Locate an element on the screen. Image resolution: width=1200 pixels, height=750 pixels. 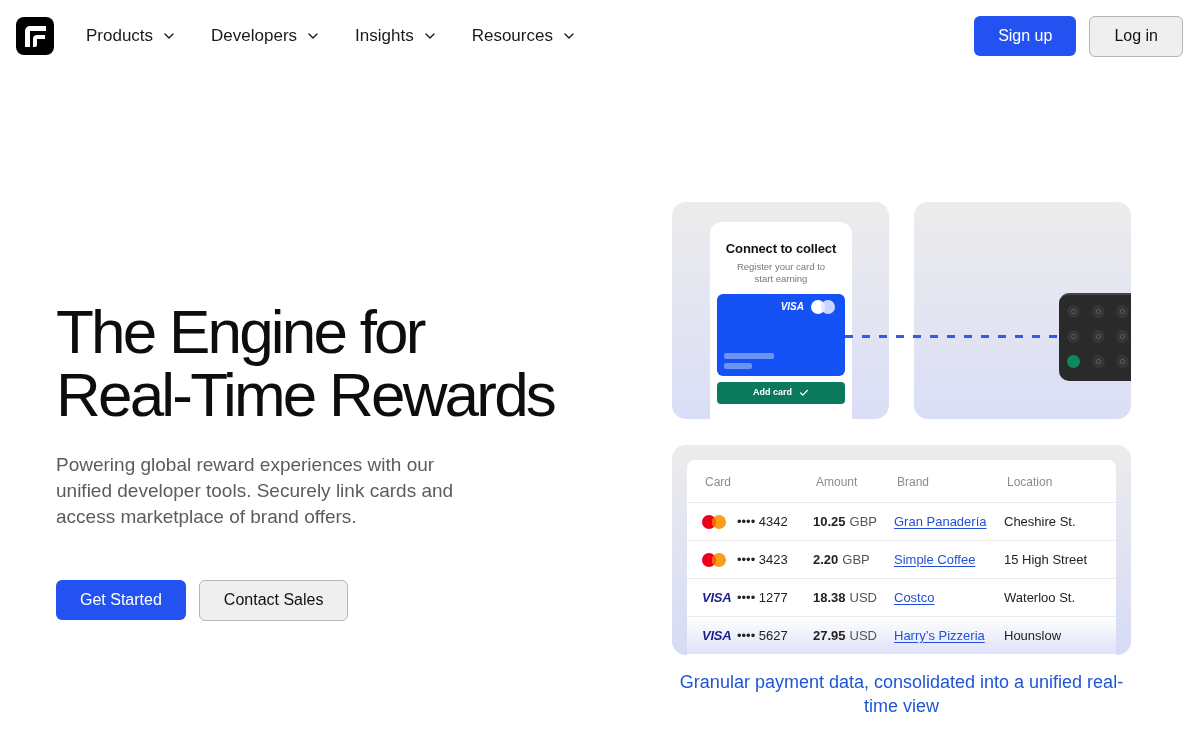
phone-subtitle: Register your card to start earning is located at coordinates (781, 273).